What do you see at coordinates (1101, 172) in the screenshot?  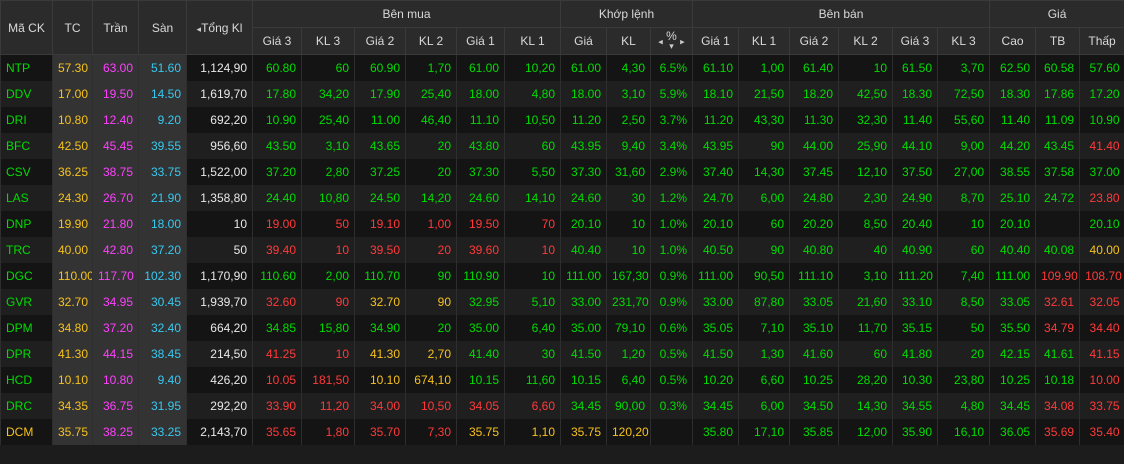 I see `low-price-cell: 37.00` at bounding box center [1101, 172].